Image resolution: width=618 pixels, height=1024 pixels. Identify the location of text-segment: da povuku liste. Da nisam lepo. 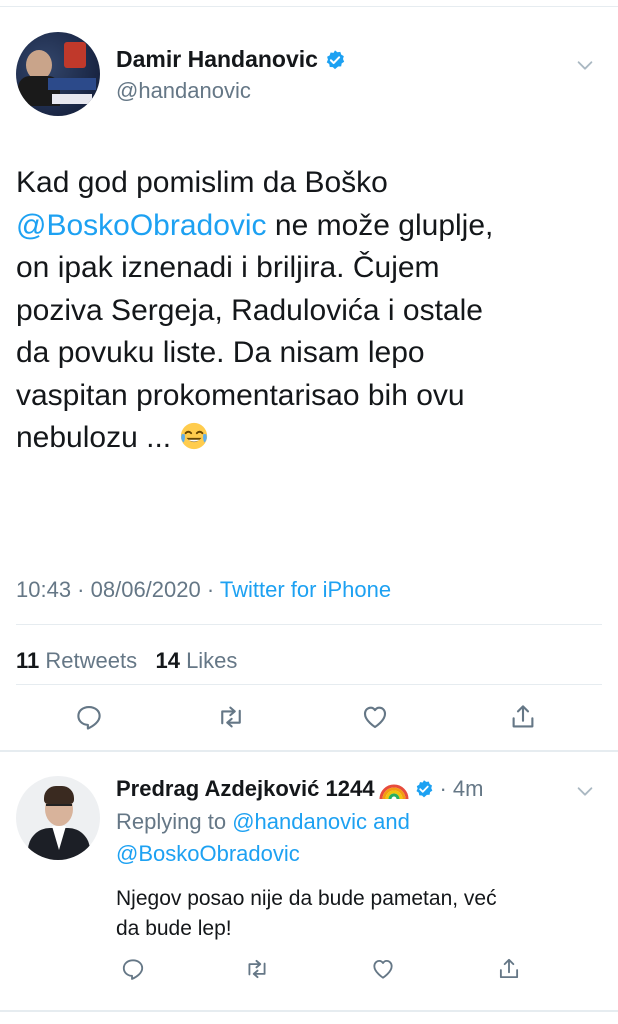
(220, 352).